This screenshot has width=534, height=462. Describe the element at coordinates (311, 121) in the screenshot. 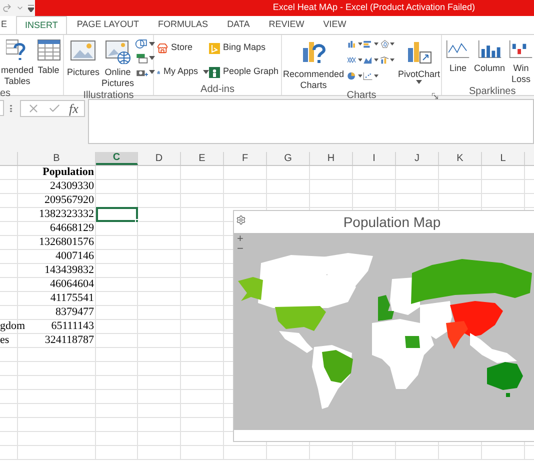

I see `formula-input` at that location.